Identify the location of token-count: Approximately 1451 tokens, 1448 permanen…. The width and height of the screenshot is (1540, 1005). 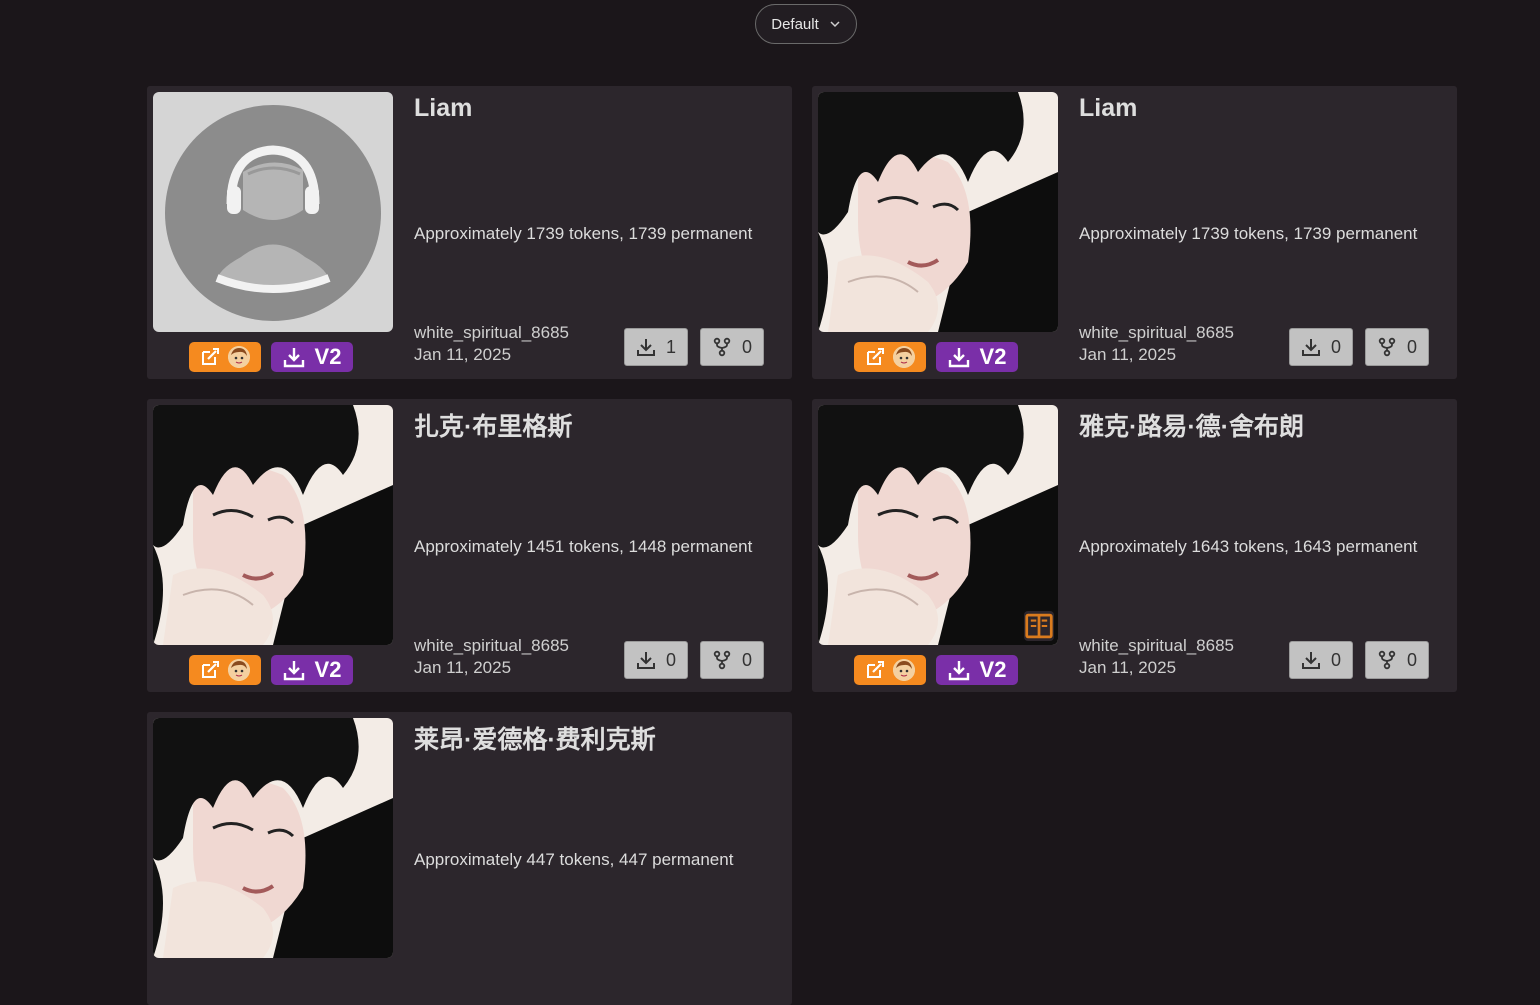
(583, 546).